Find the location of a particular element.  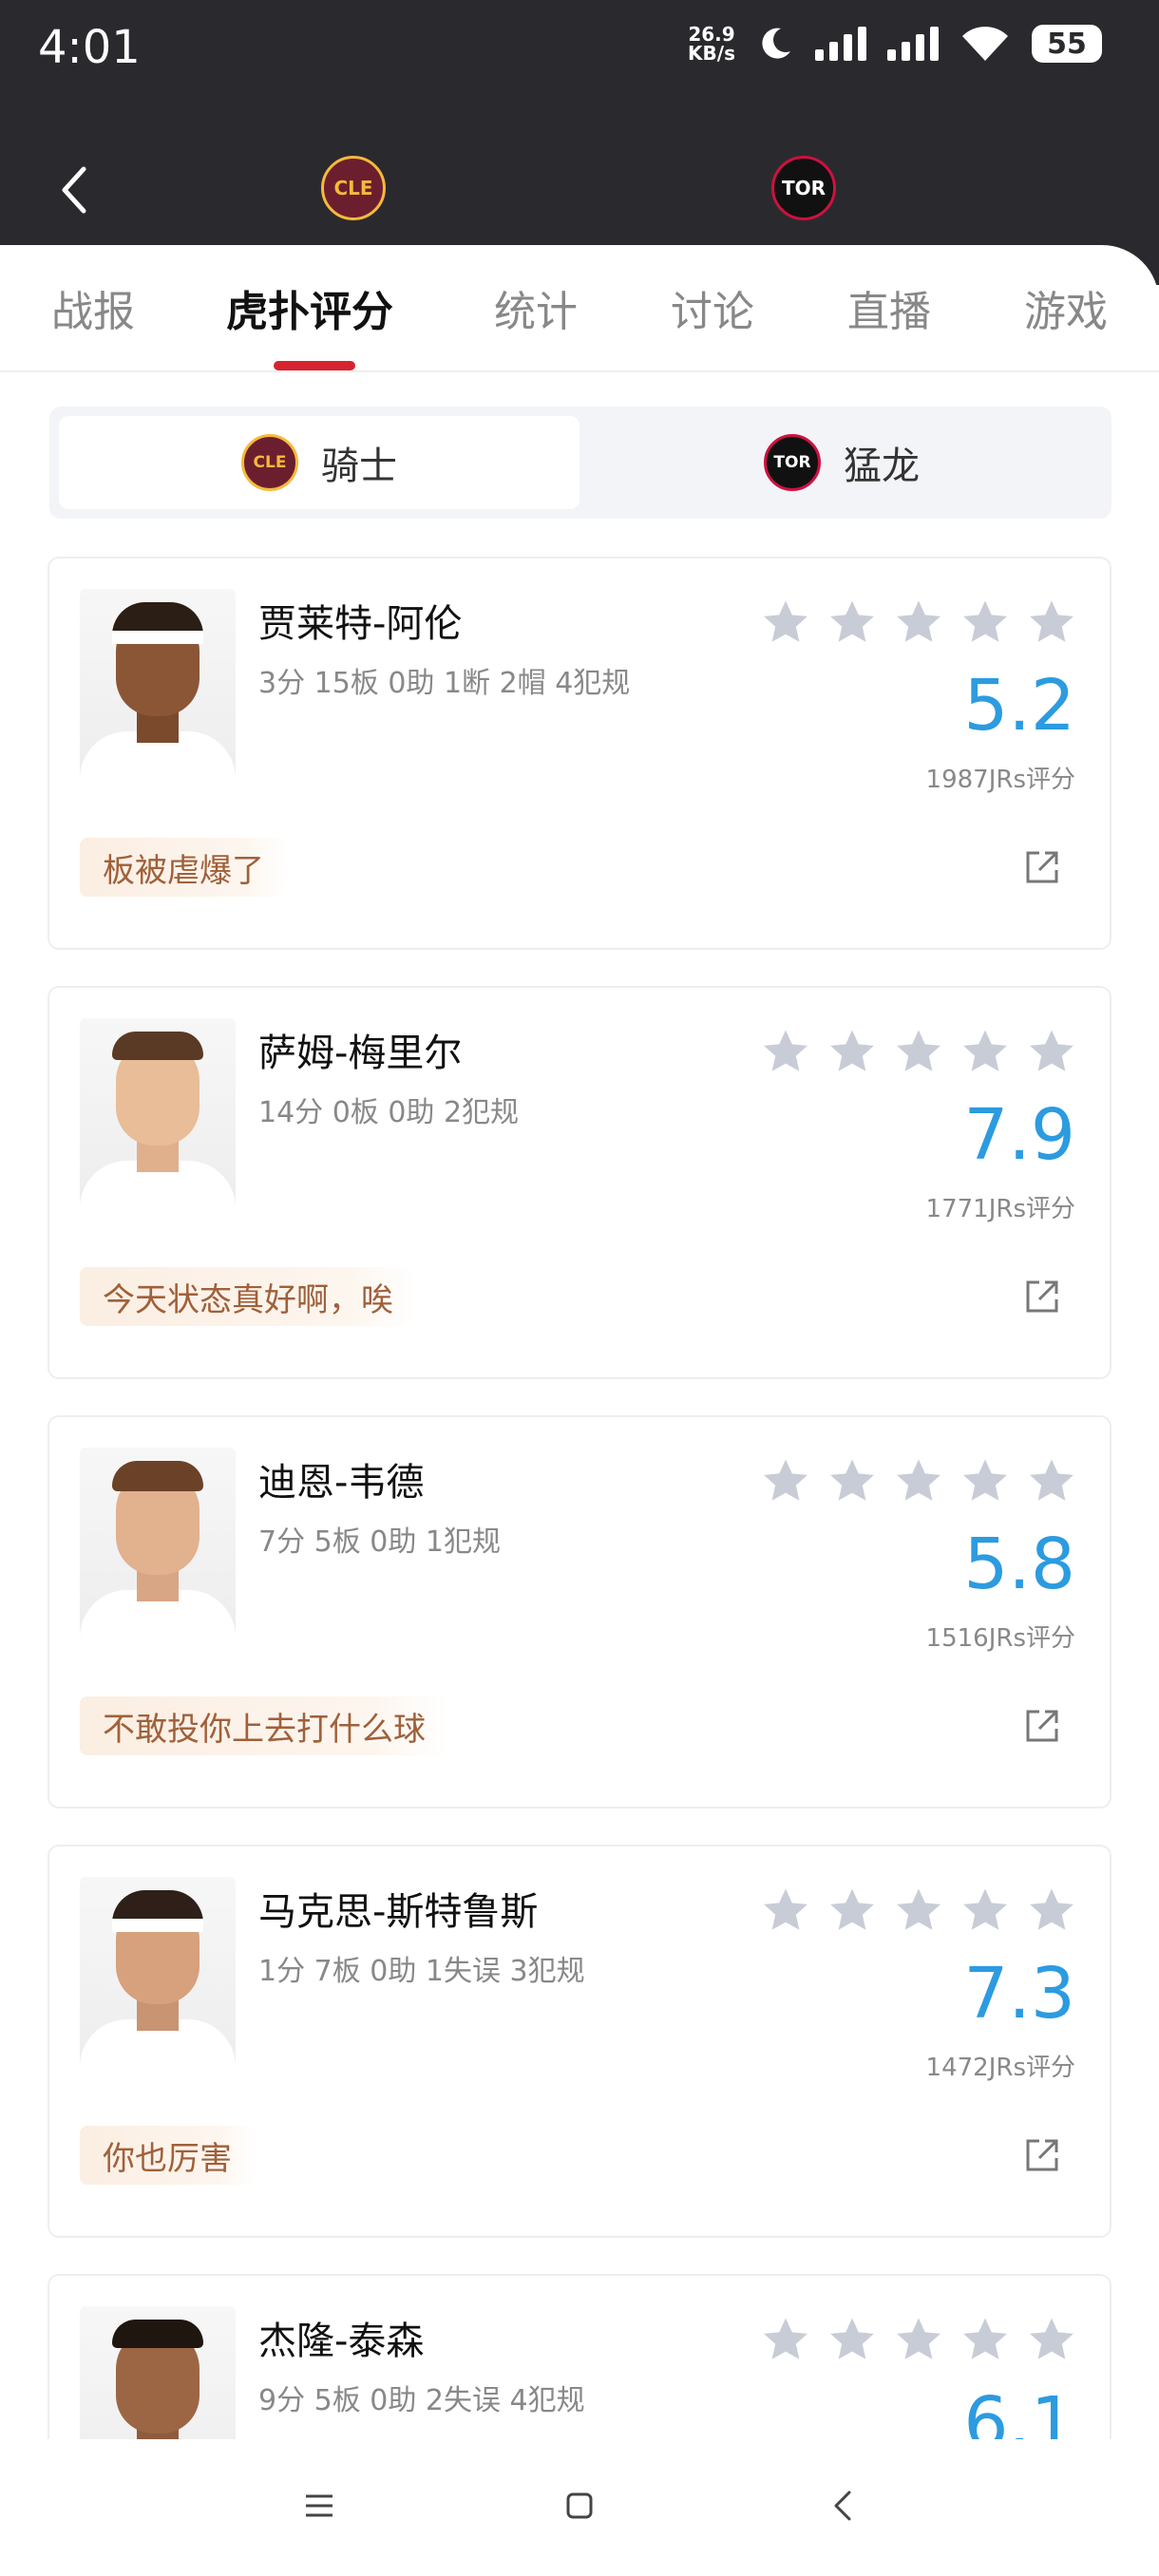

menu-icon is located at coordinates (319, 2506).